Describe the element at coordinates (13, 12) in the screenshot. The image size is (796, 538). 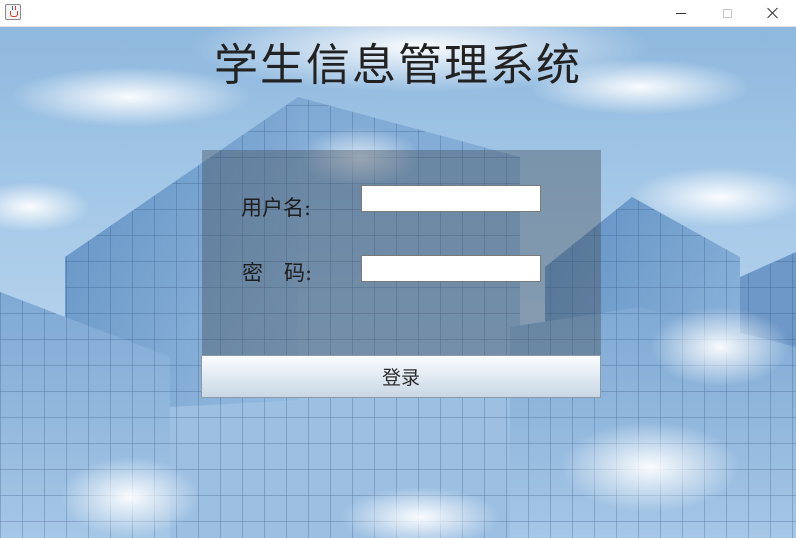
I see `java-cup-icon` at that location.